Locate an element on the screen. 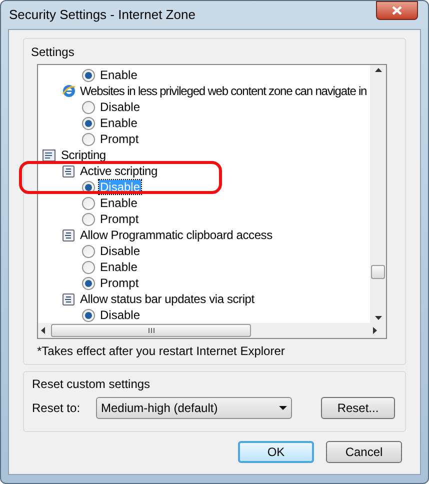  horizontal-scrollbar is located at coordinates (212, 330).